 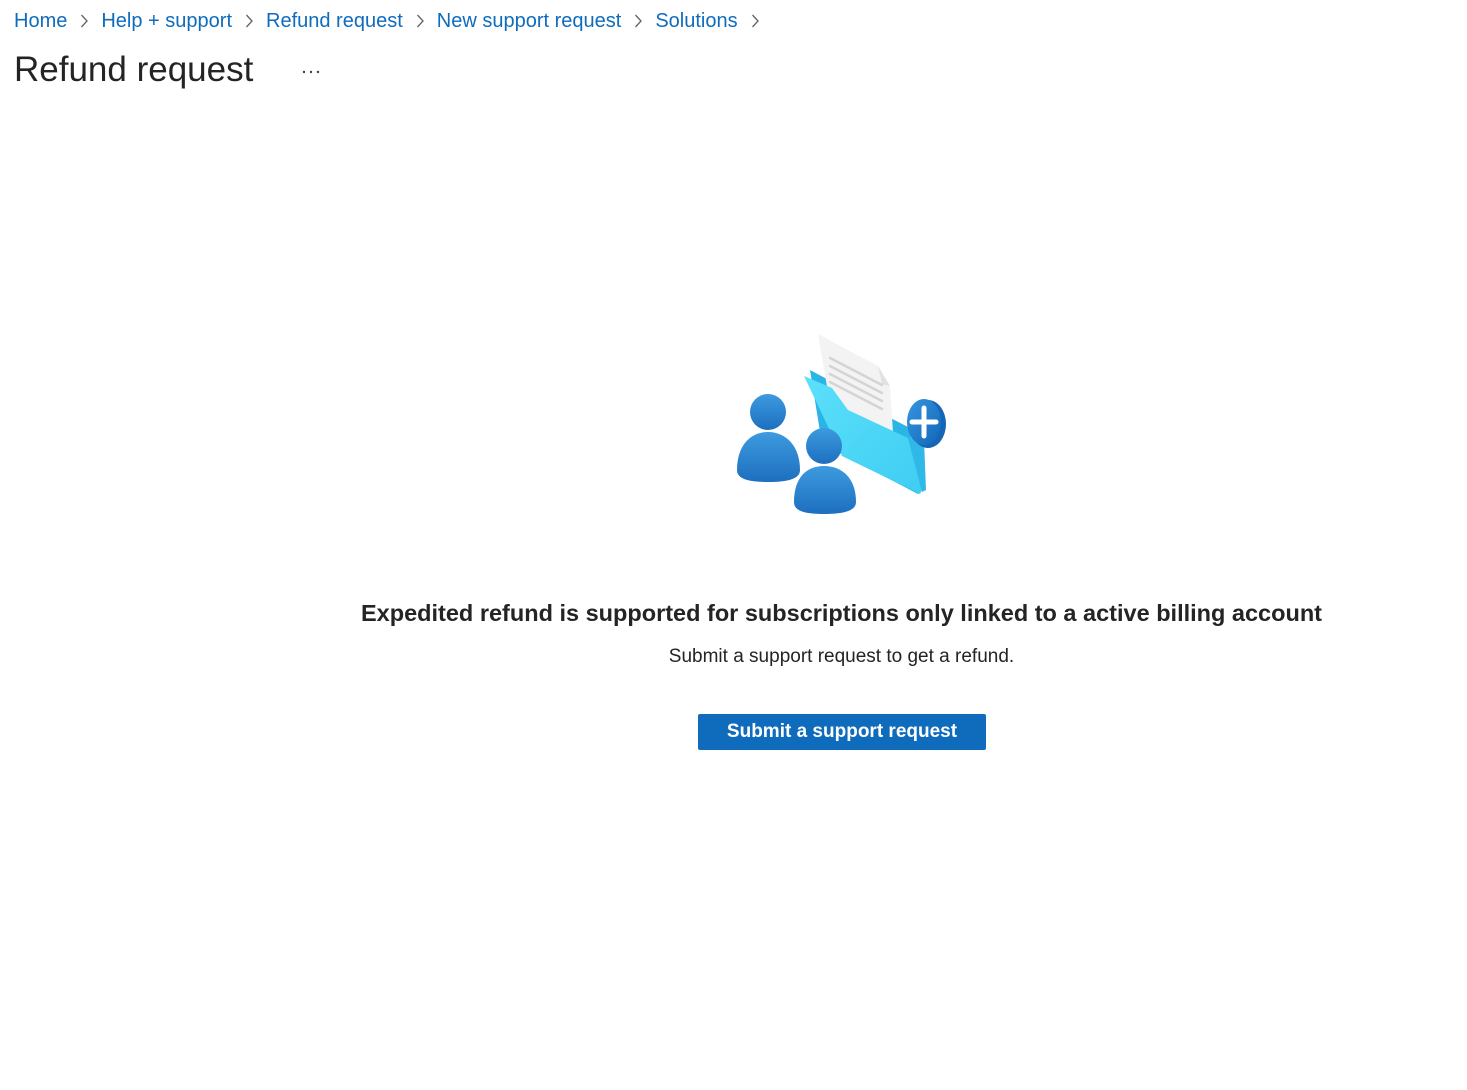 What do you see at coordinates (529, 21) in the screenshot?
I see `breadcrumb-new-support-request: New support request` at bounding box center [529, 21].